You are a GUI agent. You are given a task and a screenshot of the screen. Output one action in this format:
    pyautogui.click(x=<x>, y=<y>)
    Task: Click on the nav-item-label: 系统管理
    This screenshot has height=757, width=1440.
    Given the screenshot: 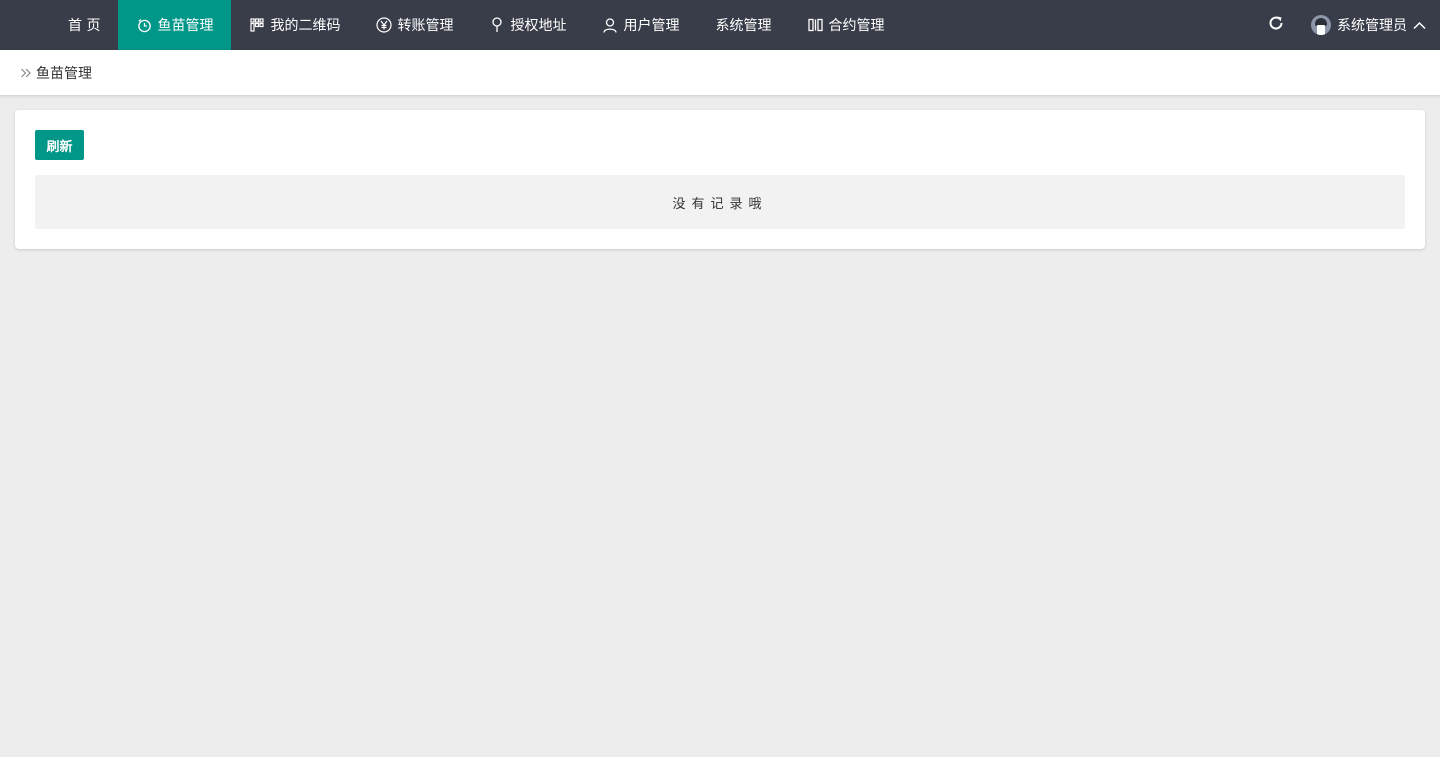 What is the action you would take?
    pyautogui.click(x=743, y=26)
    